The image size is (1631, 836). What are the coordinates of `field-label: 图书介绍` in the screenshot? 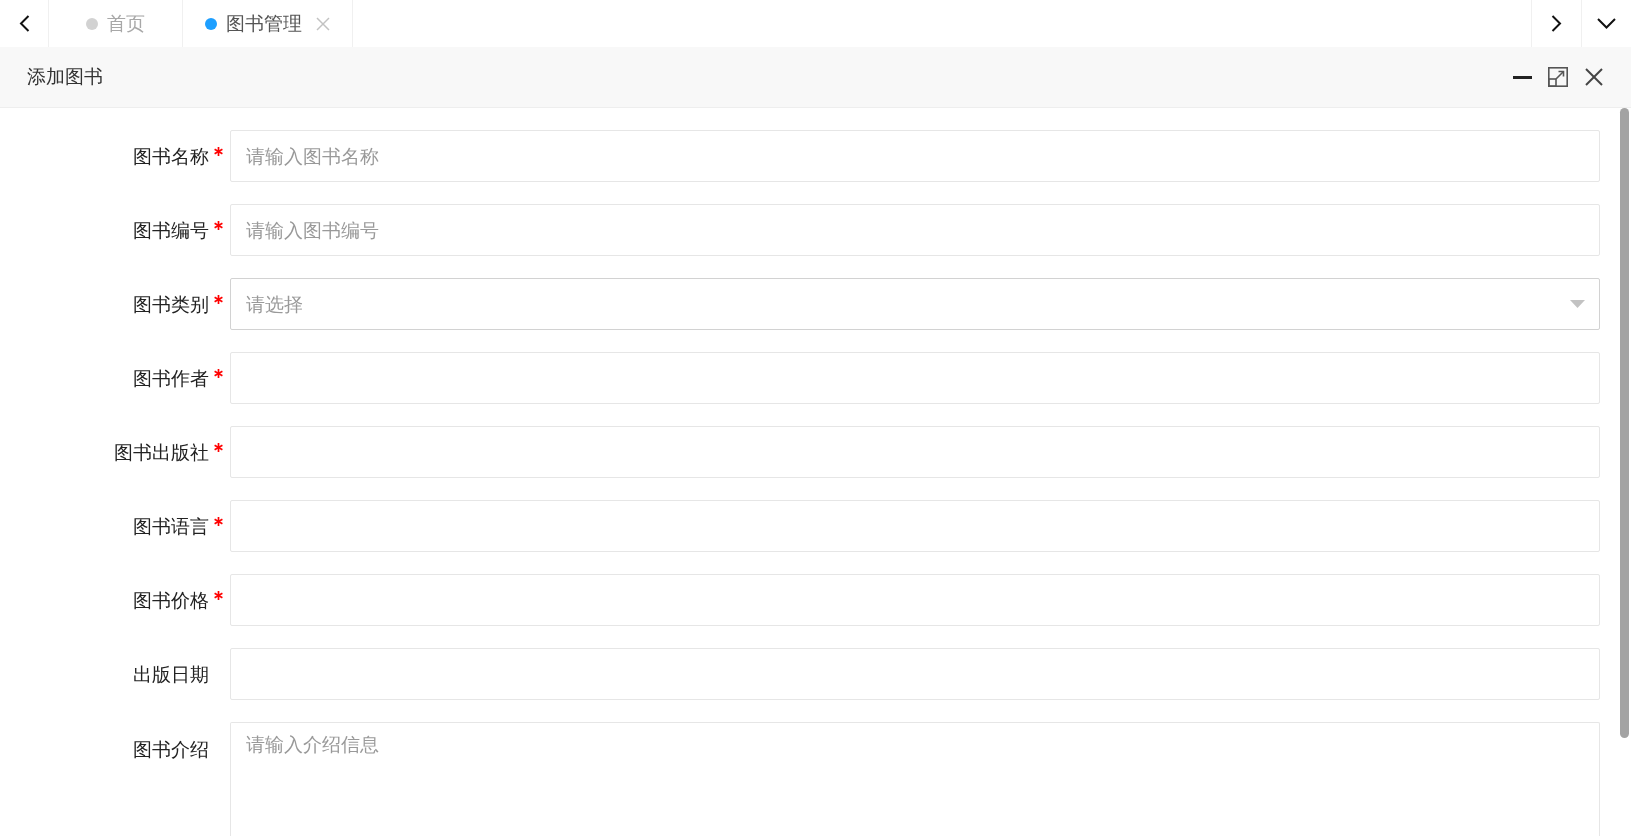 It's located at (171, 749).